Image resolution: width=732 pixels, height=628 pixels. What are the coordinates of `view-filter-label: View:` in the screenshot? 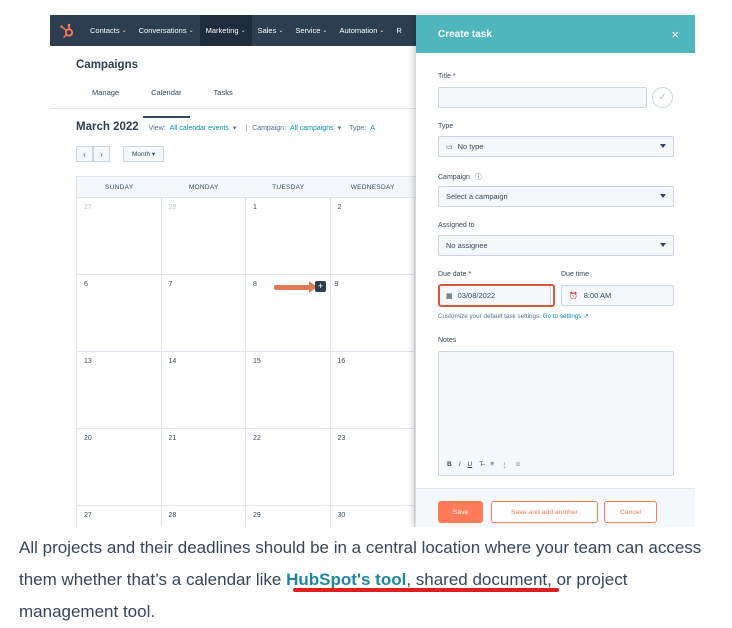 It's located at (157, 128).